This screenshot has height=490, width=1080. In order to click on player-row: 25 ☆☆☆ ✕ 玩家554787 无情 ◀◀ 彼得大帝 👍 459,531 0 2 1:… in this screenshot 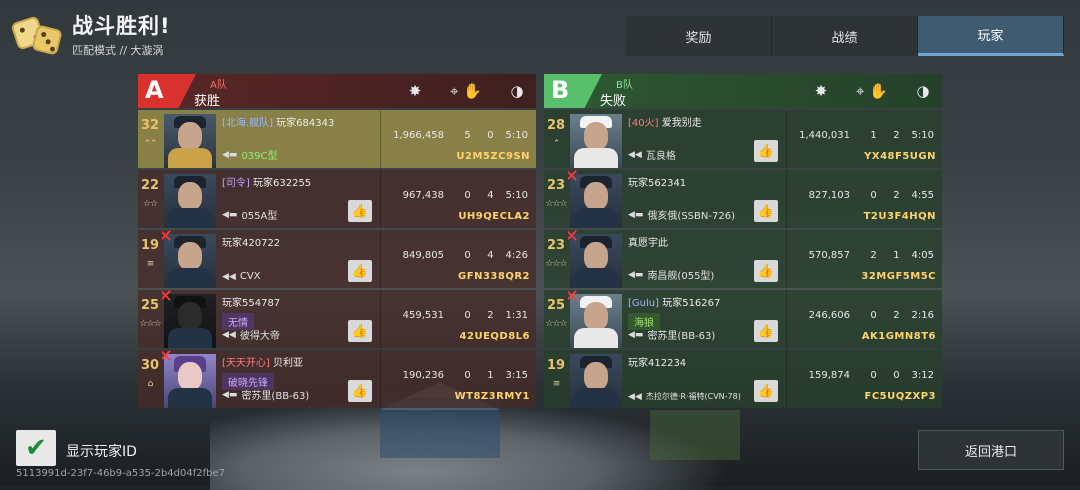, I will do `click(337, 319)`.